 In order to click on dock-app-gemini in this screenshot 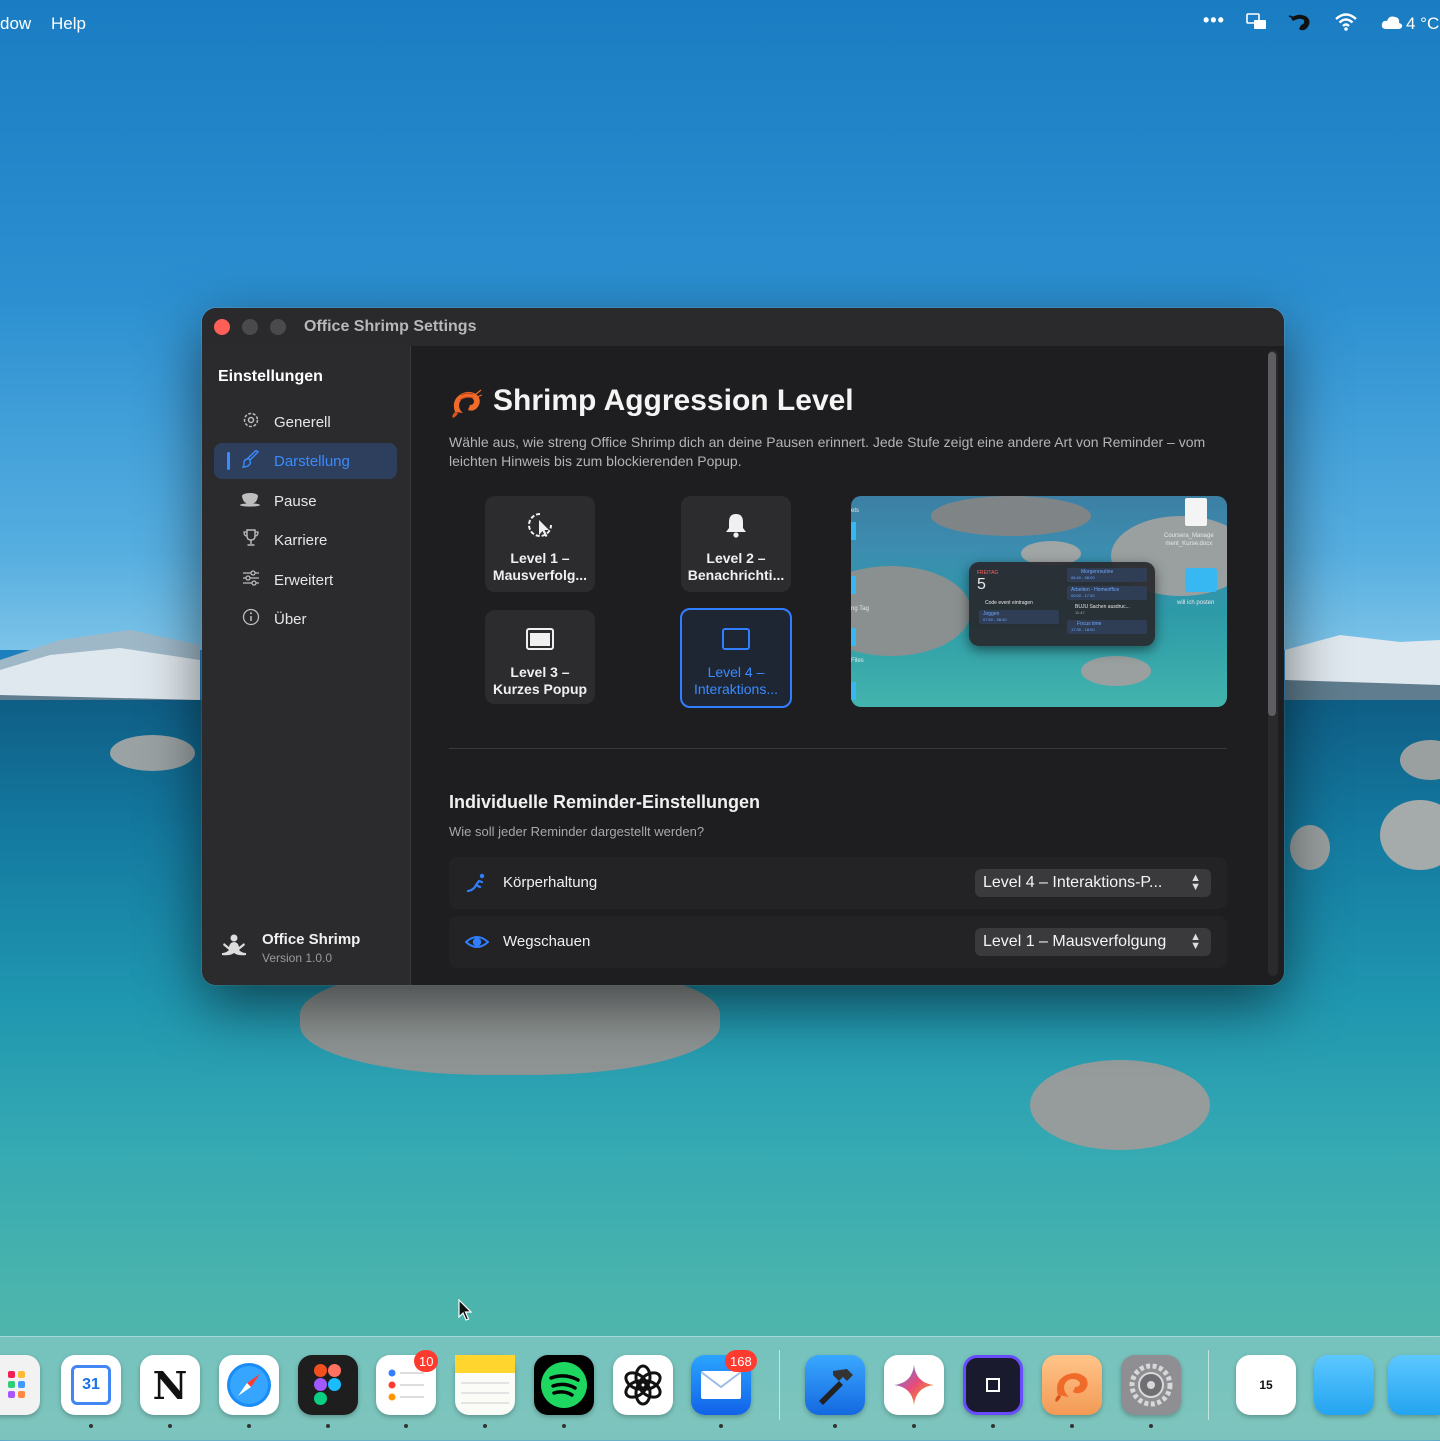, I will do `click(914, 1385)`.